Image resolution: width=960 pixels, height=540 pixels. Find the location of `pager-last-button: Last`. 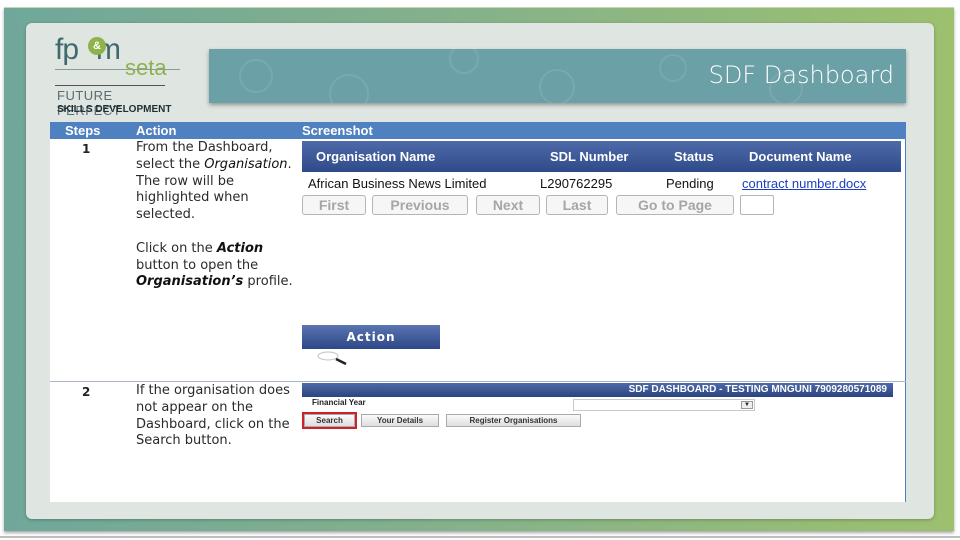

pager-last-button: Last is located at coordinates (577, 205).